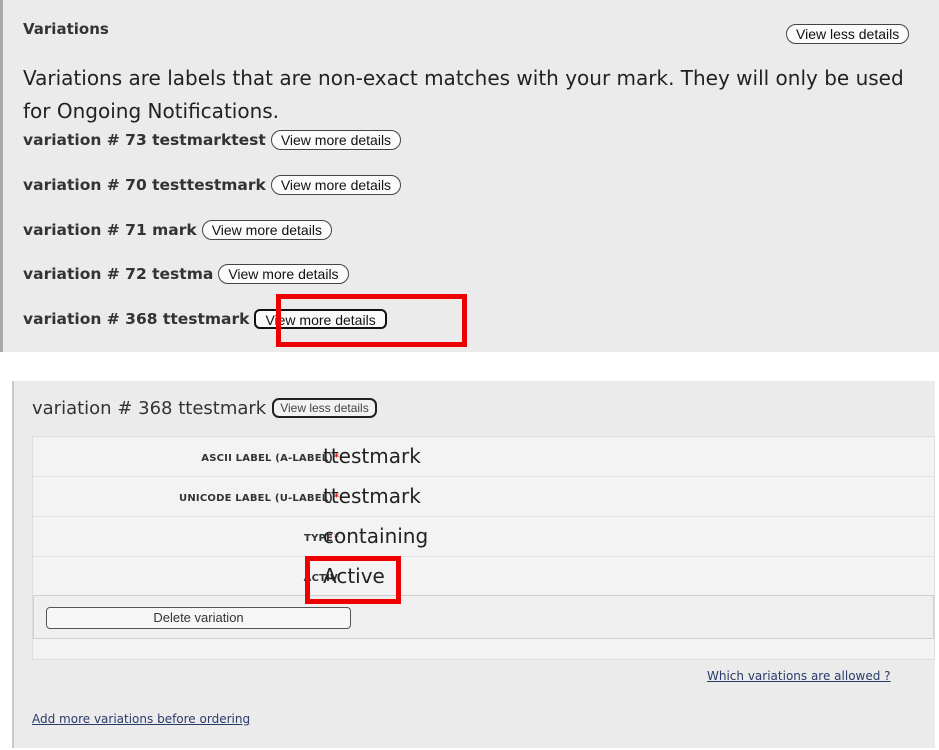 The height and width of the screenshot is (750, 939). What do you see at coordinates (270, 458) in the screenshot?
I see `field-label: ASCII LABEL (A-LABEL)*` at bounding box center [270, 458].